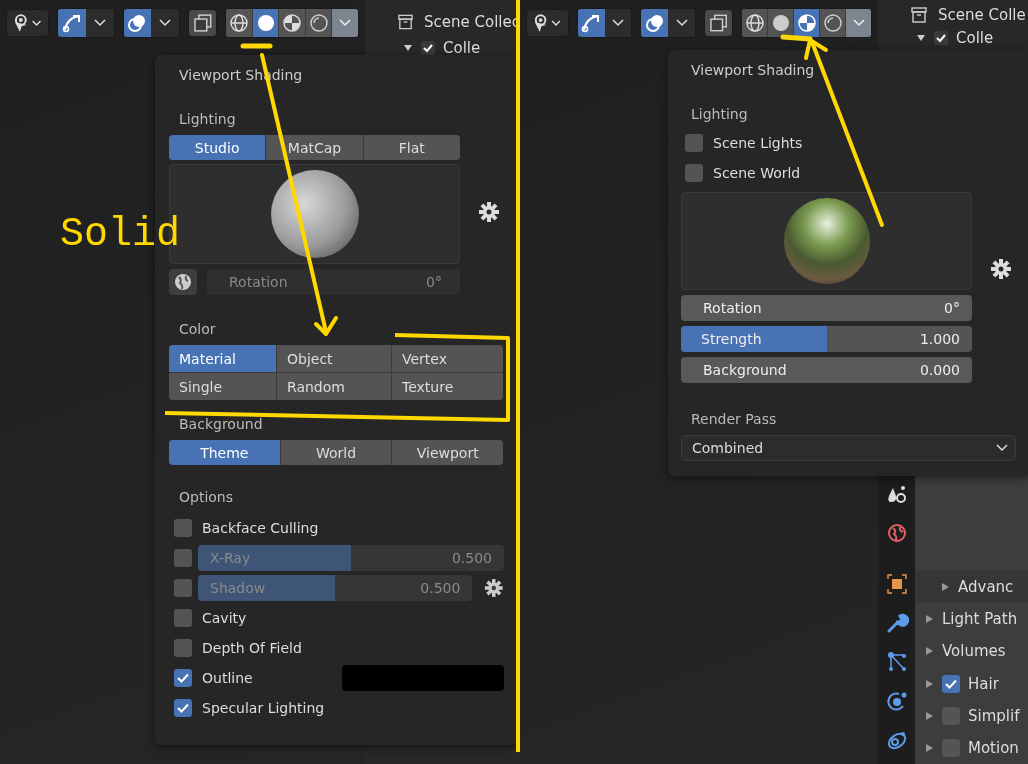 This screenshot has width=1028, height=764. Describe the element at coordinates (826, 370) in the screenshot. I see `number-field: Background 0.000` at that location.